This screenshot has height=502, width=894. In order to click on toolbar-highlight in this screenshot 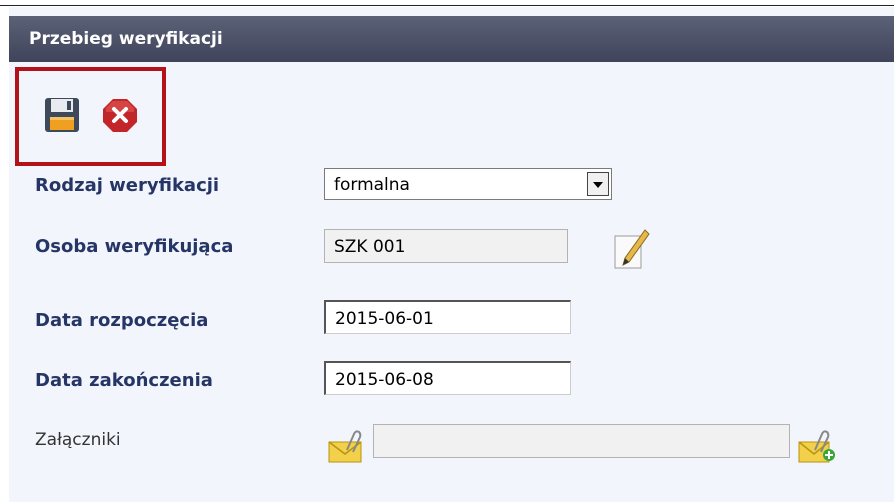, I will do `click(90, 116)`.